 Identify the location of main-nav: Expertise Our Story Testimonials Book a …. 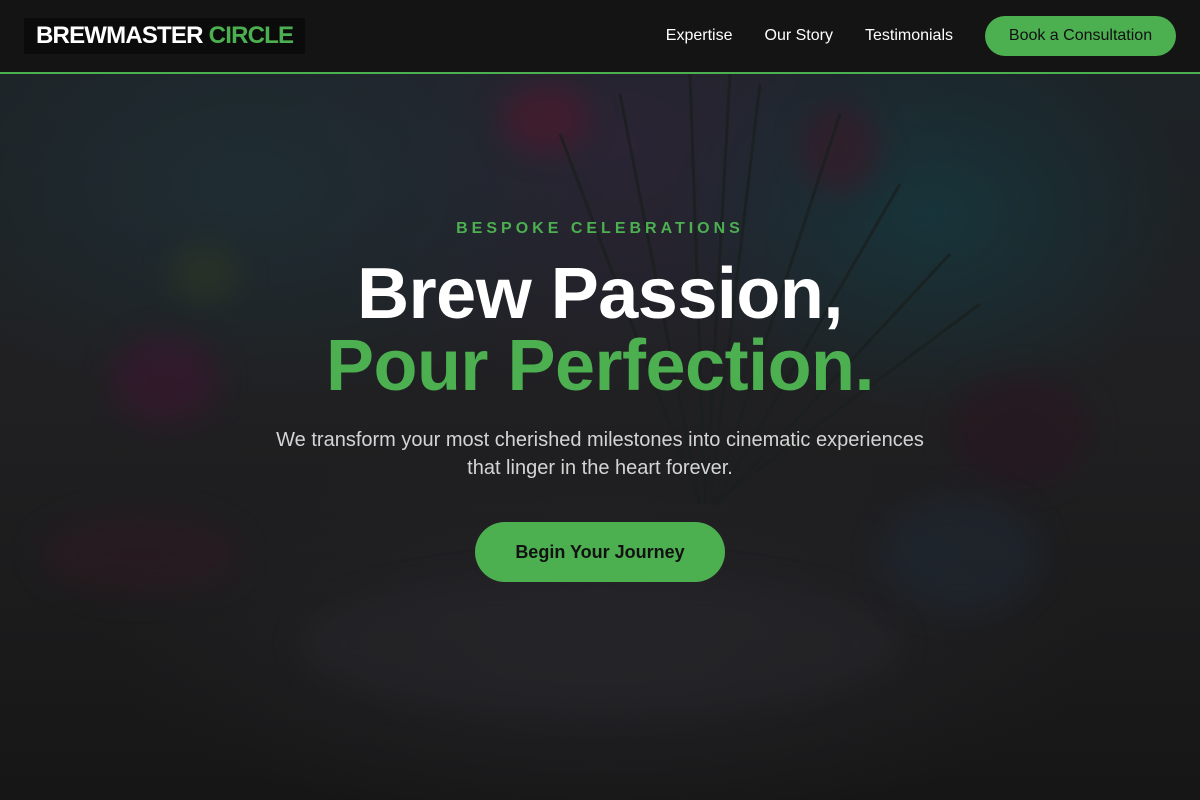
(921, 36).